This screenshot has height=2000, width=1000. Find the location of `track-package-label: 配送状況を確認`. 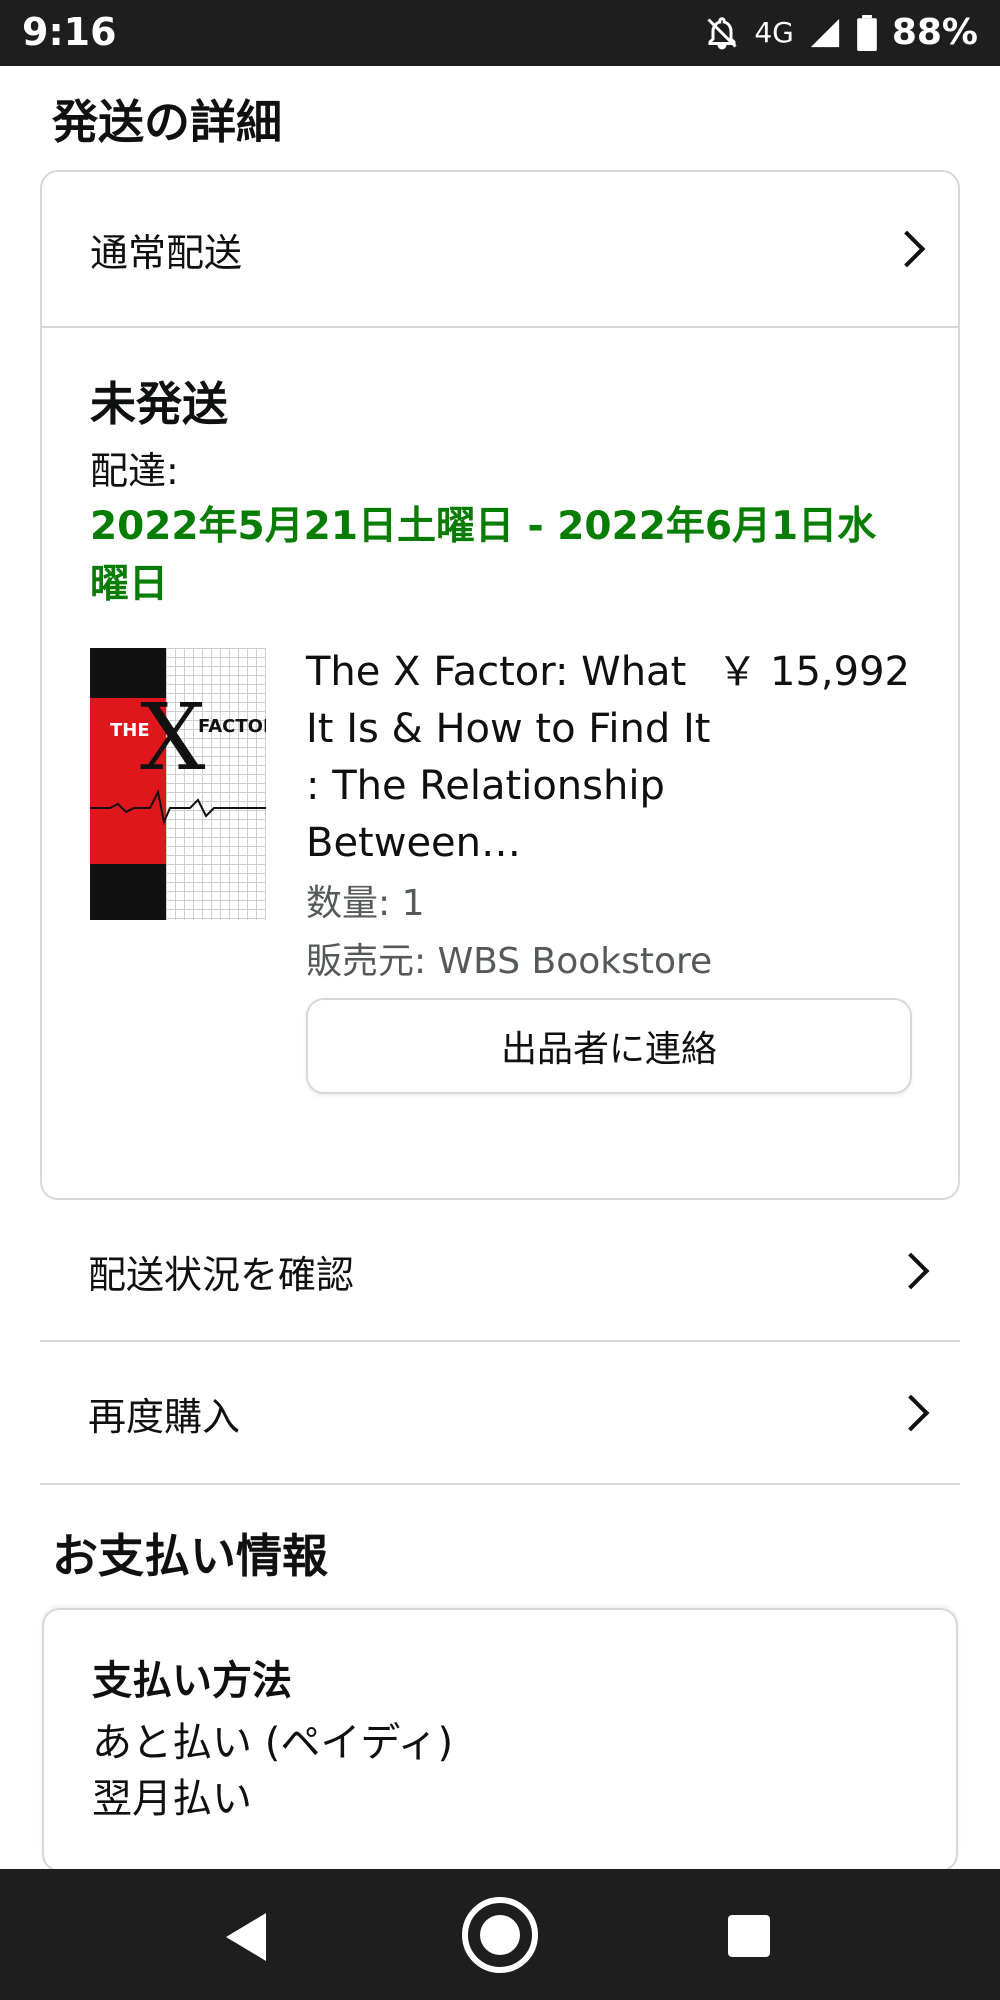

track-package-label: 配送状況を確認 is located at coordinates (221, 1274).